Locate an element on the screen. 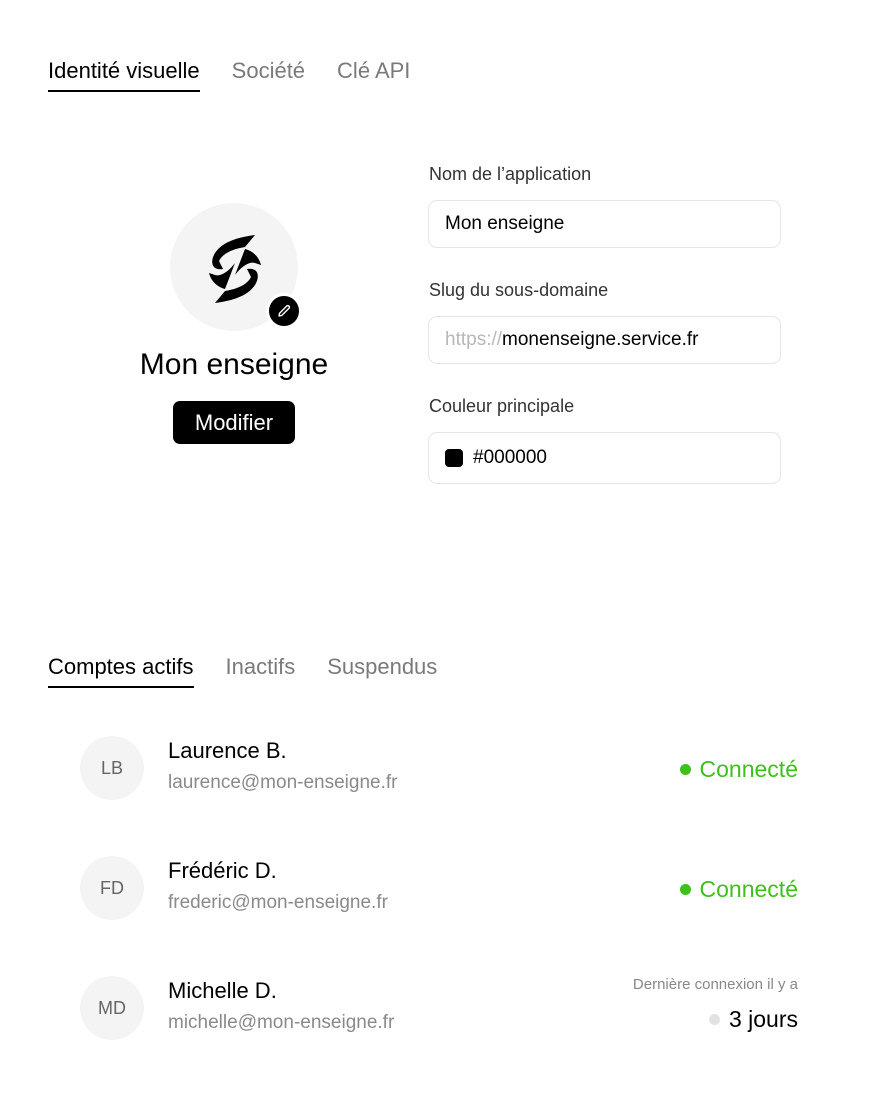 The image size is (878, 1112). color-swatch is located at coordinates (454, 458).